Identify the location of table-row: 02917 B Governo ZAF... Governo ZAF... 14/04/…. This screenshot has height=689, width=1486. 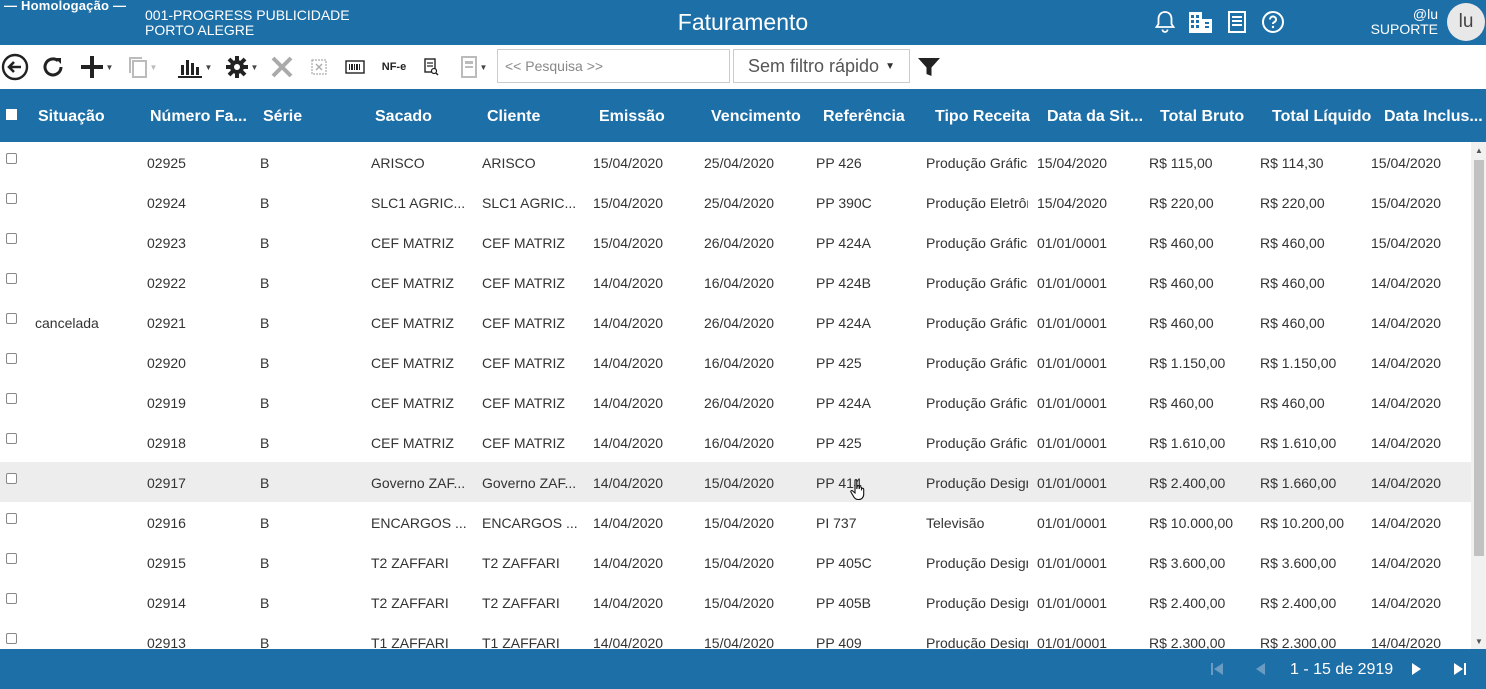
(735, 482).